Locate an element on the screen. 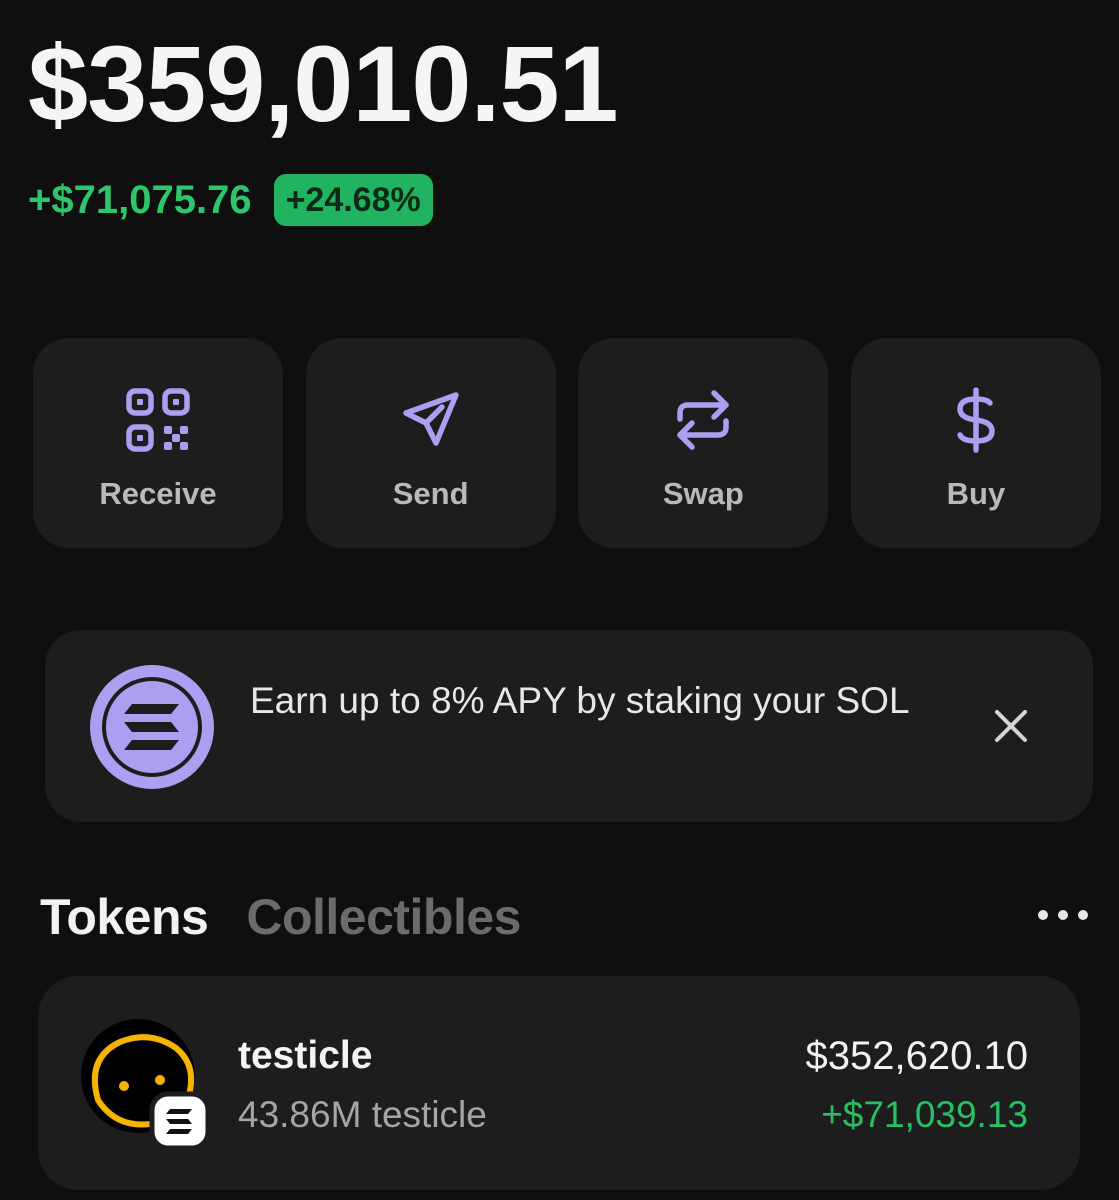 This screenshot has height=1200, width=1119. solana-logo-icon is located at coordinates (152, 727).